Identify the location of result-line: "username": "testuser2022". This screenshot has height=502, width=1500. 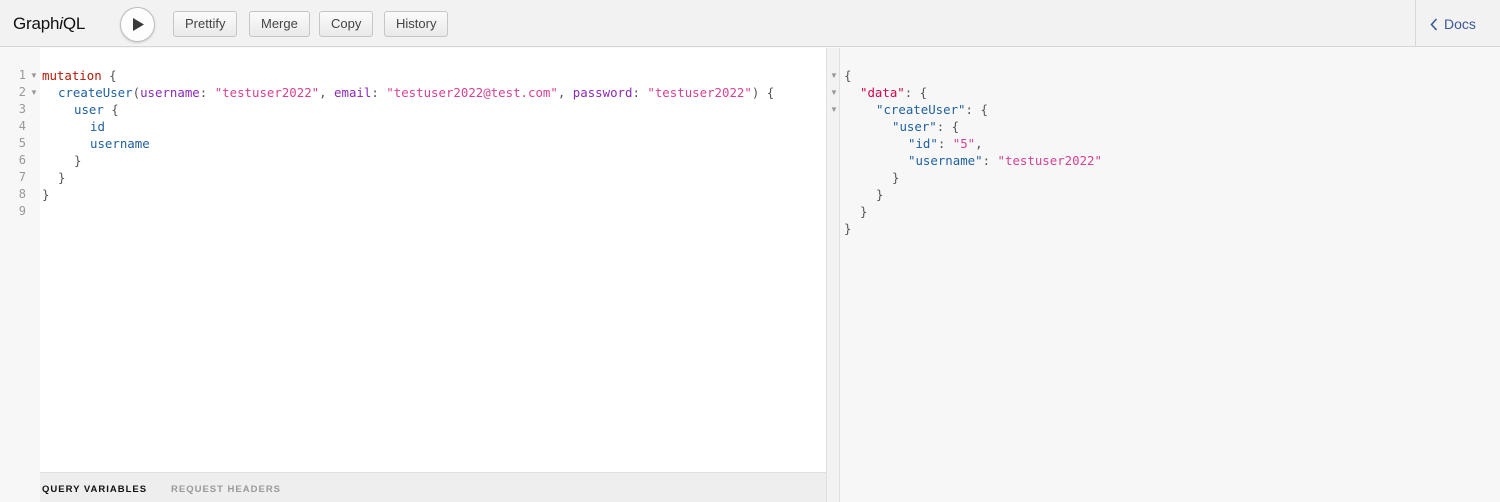
(1005, 160).